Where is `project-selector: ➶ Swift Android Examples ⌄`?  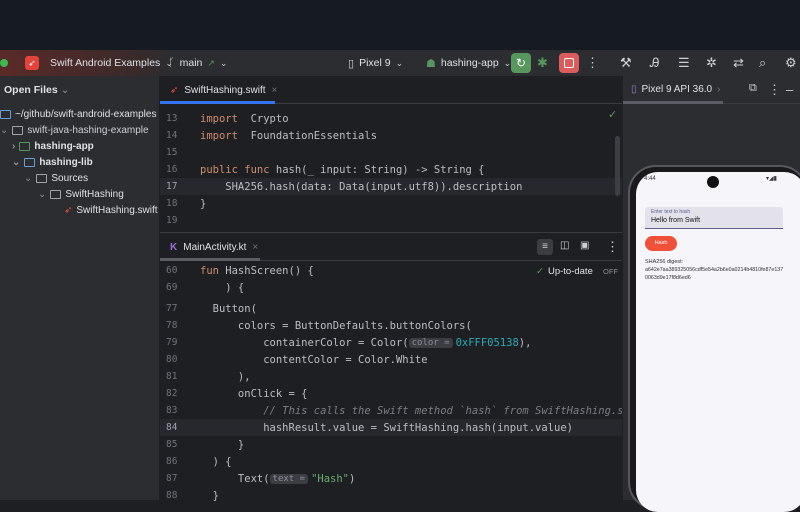
project-selector: ➶ Swift Android Examples ⌄ is located at coordinates (99, 63).